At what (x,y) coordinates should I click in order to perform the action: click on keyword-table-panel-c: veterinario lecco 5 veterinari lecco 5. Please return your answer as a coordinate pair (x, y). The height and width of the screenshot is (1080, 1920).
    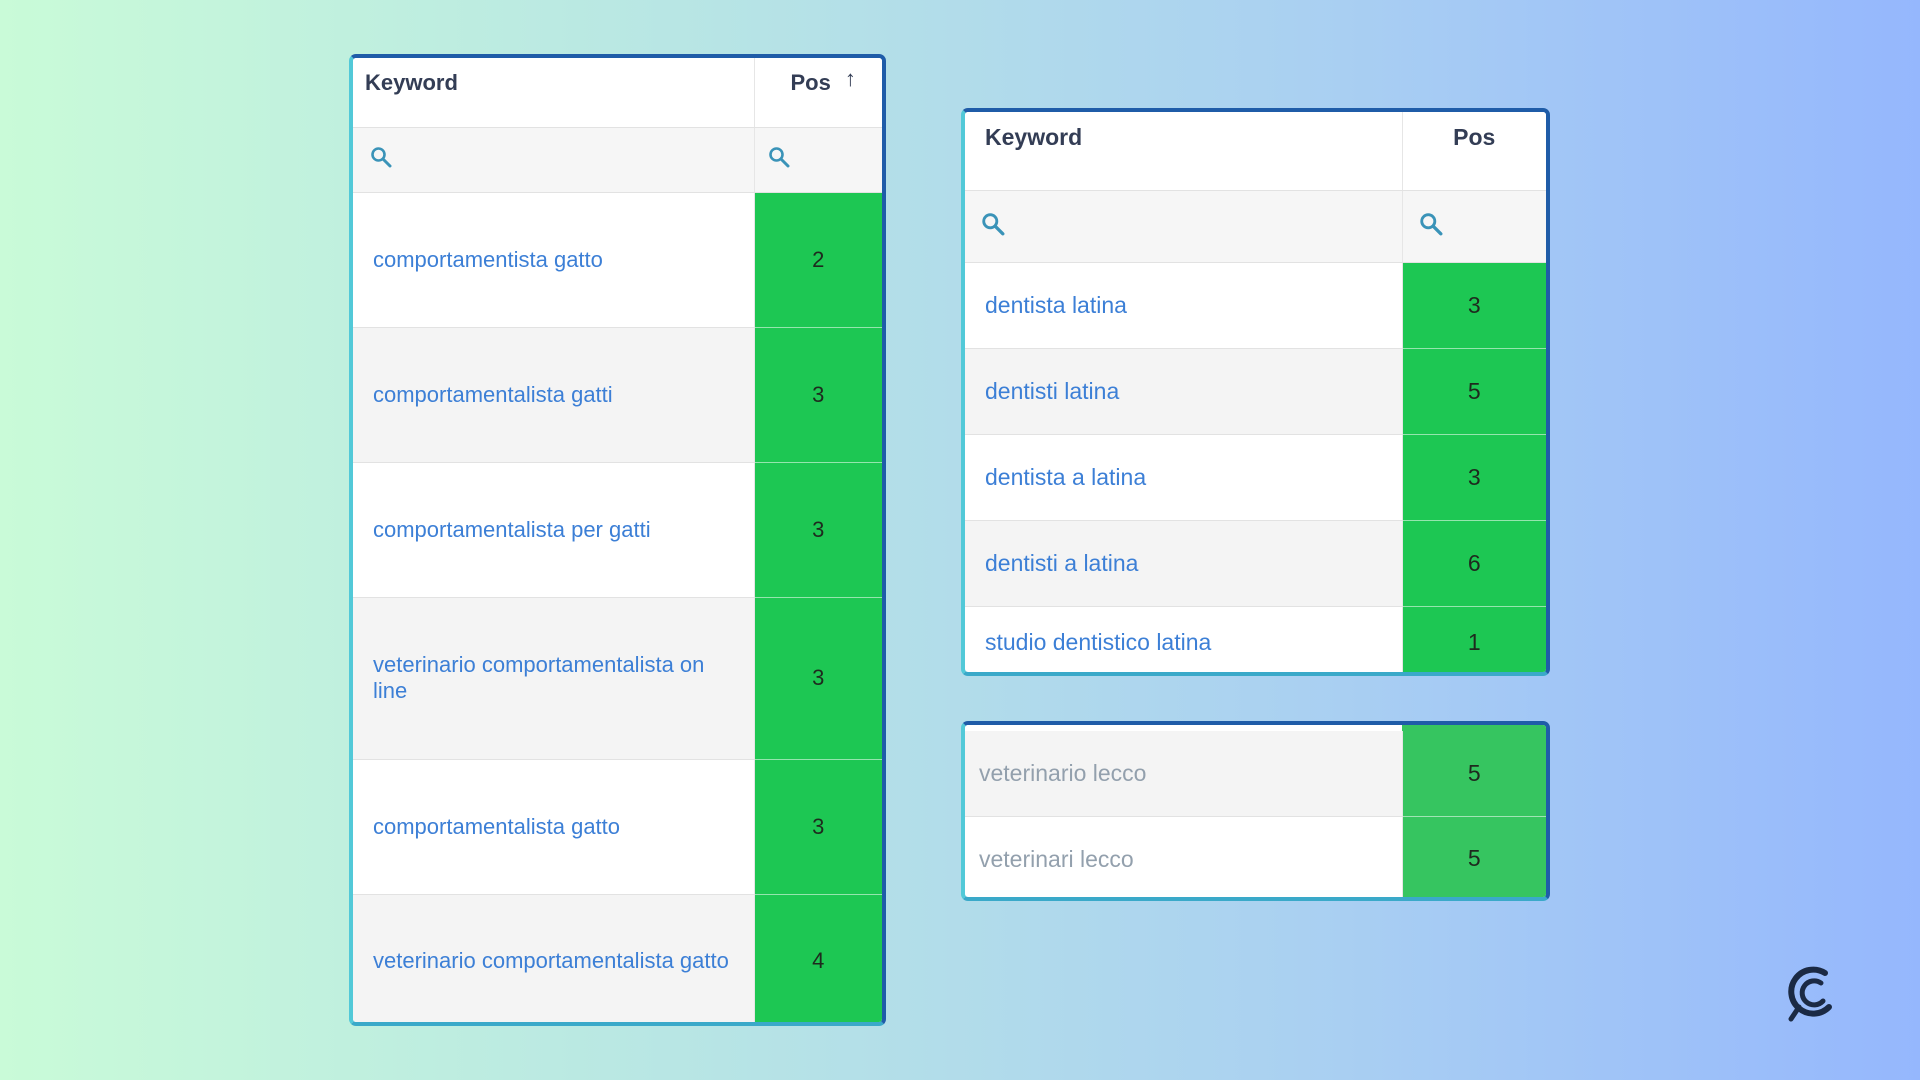
    Looking at the image, I should click on (1255, 811).